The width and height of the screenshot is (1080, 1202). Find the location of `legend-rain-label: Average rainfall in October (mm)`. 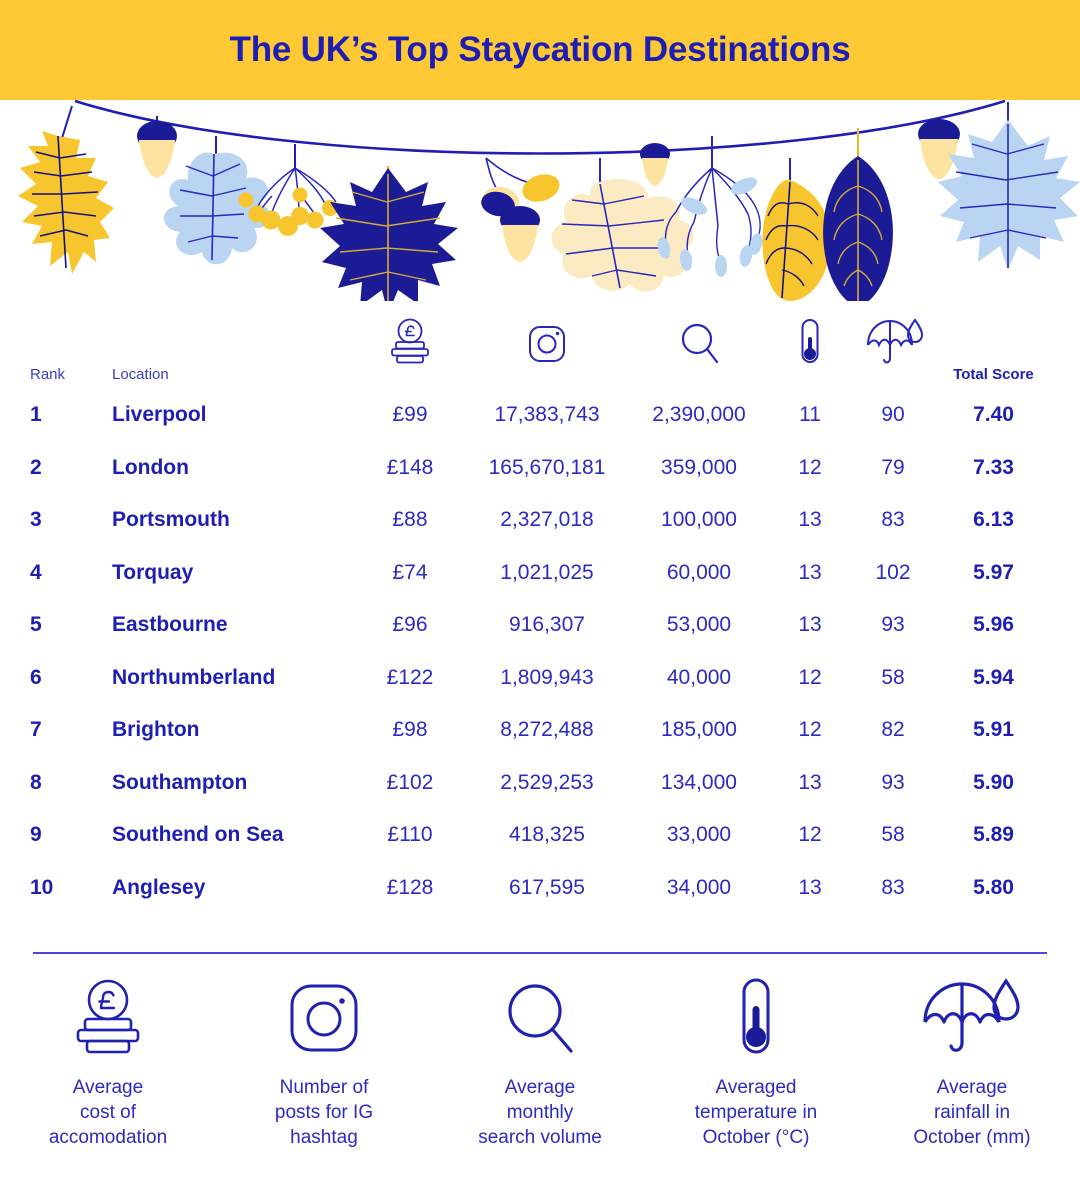

legend-rain-label: Average rainfall in October (mm) is located at coordinates (972, 1112).